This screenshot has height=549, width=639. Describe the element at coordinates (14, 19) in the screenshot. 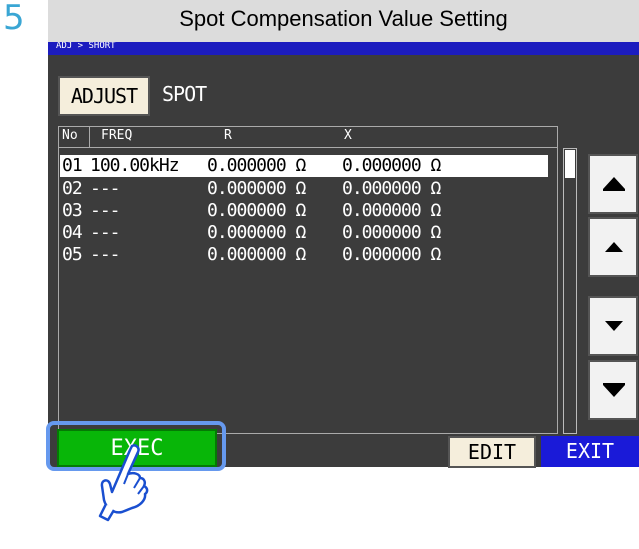

I see `step-number: 5` at that location.